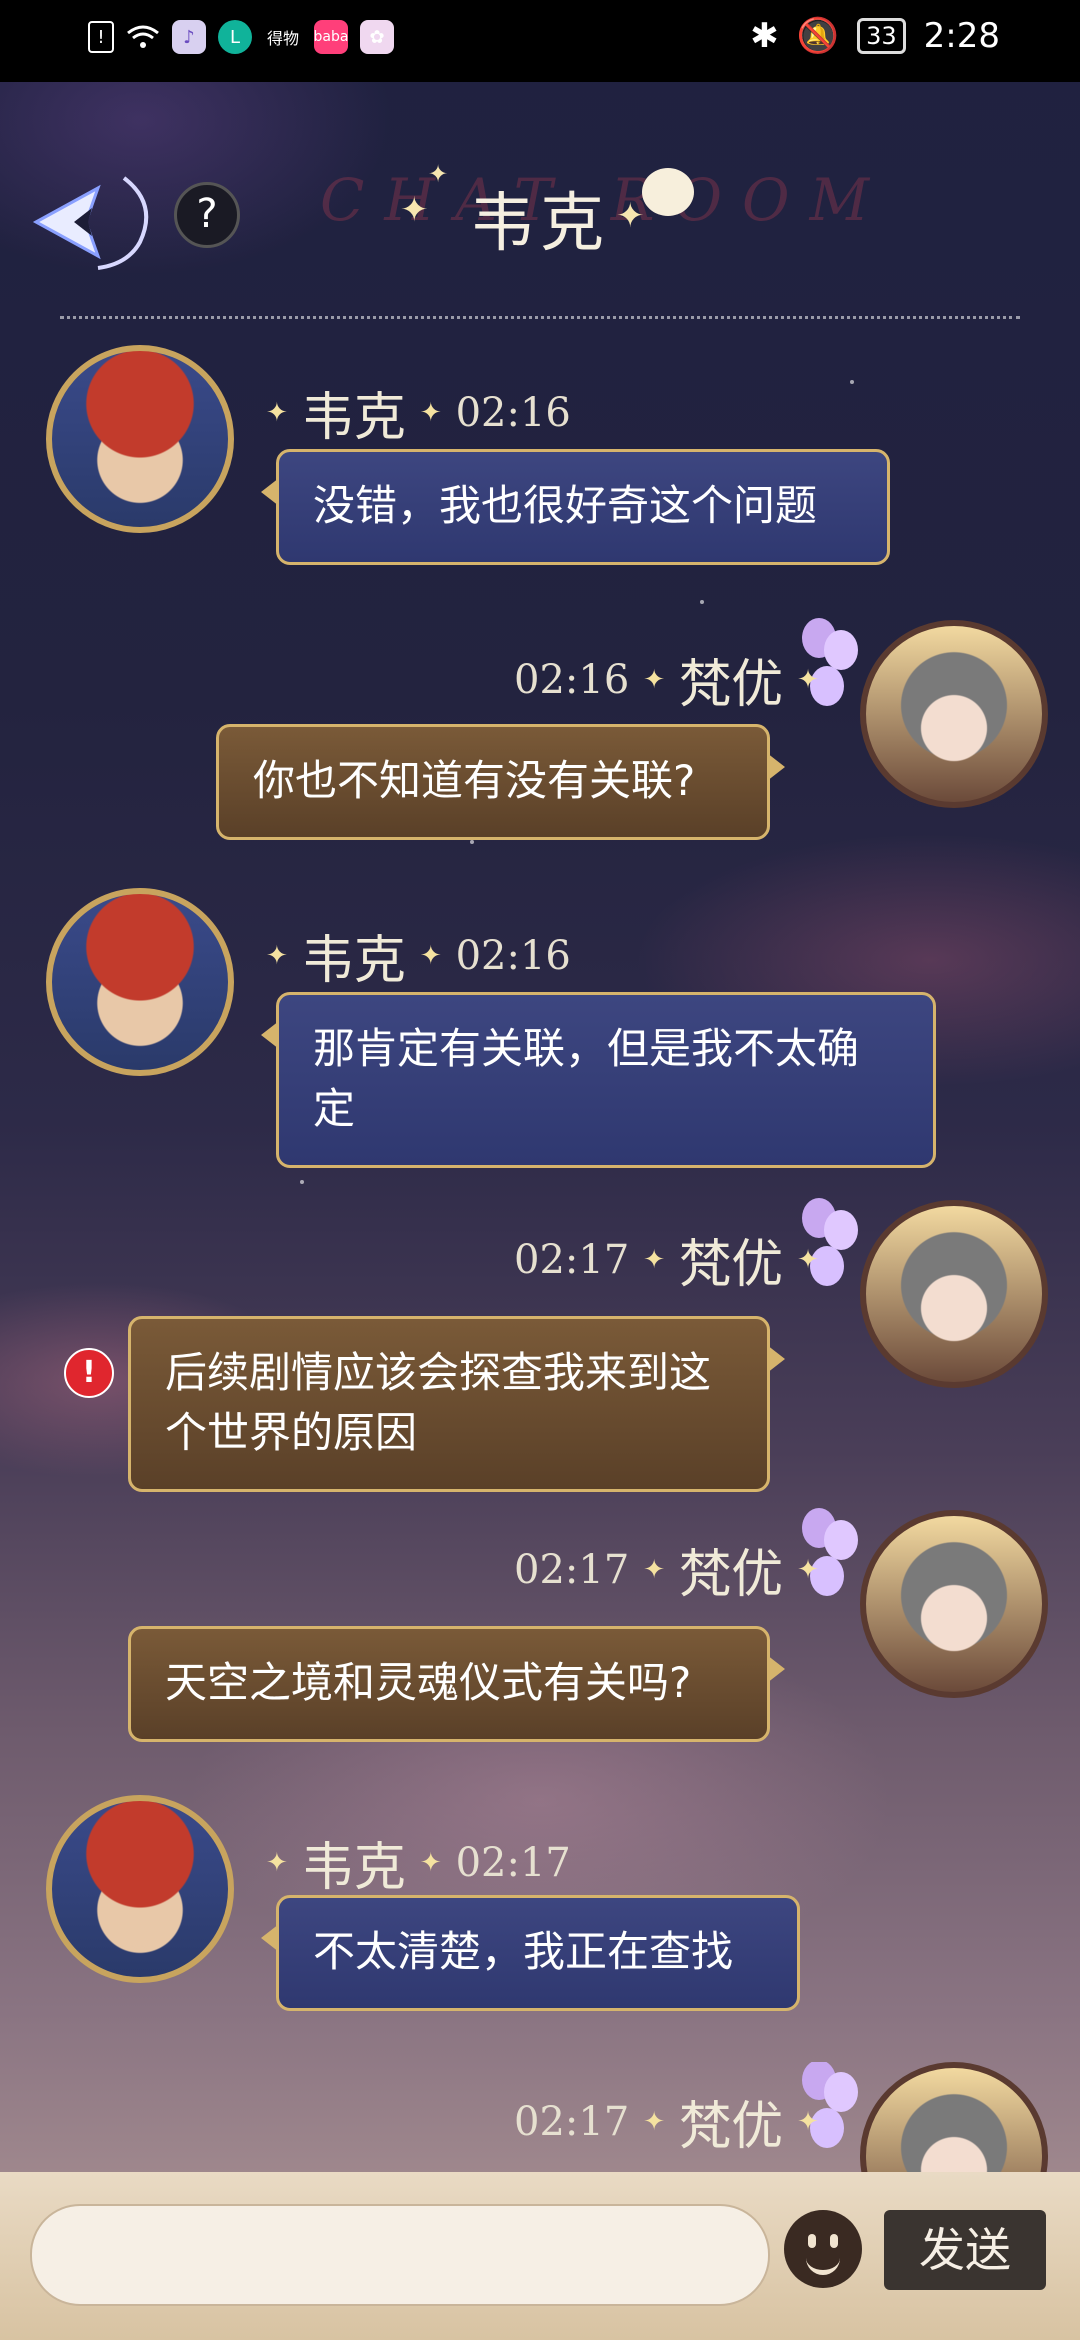  I want to click on message-row: ✦ 韦克 ✦ 02:16 那肯定有关联，但是我不太确定, so click(540, 1033).